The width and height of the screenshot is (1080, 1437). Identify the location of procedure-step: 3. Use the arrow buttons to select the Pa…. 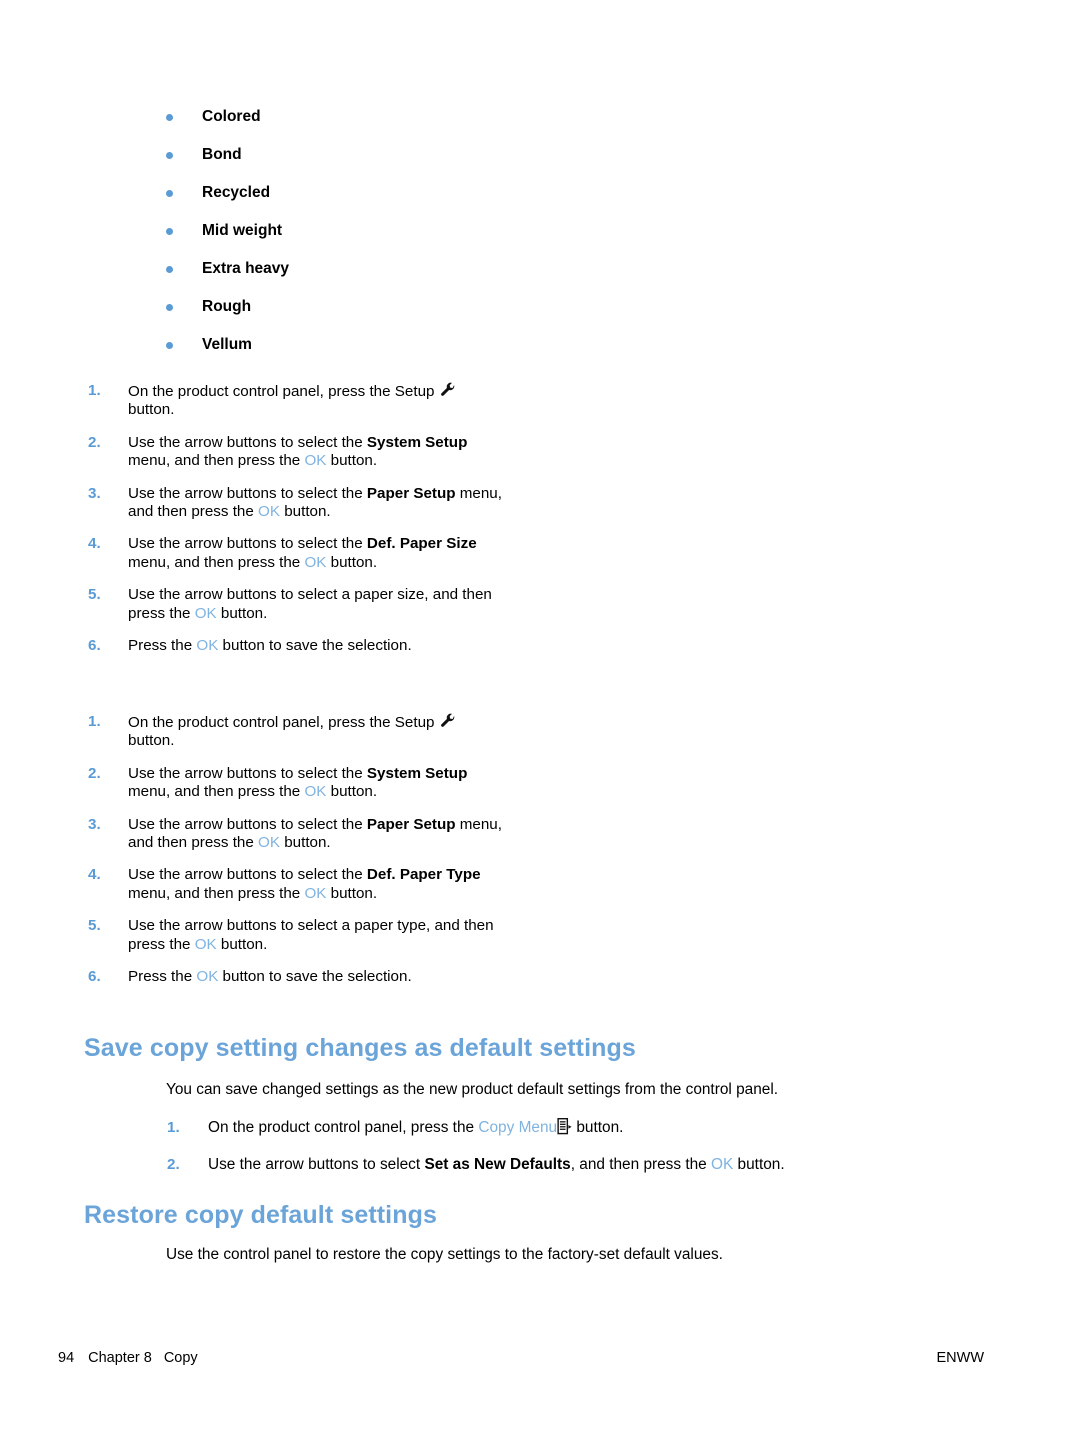
(295, 834).